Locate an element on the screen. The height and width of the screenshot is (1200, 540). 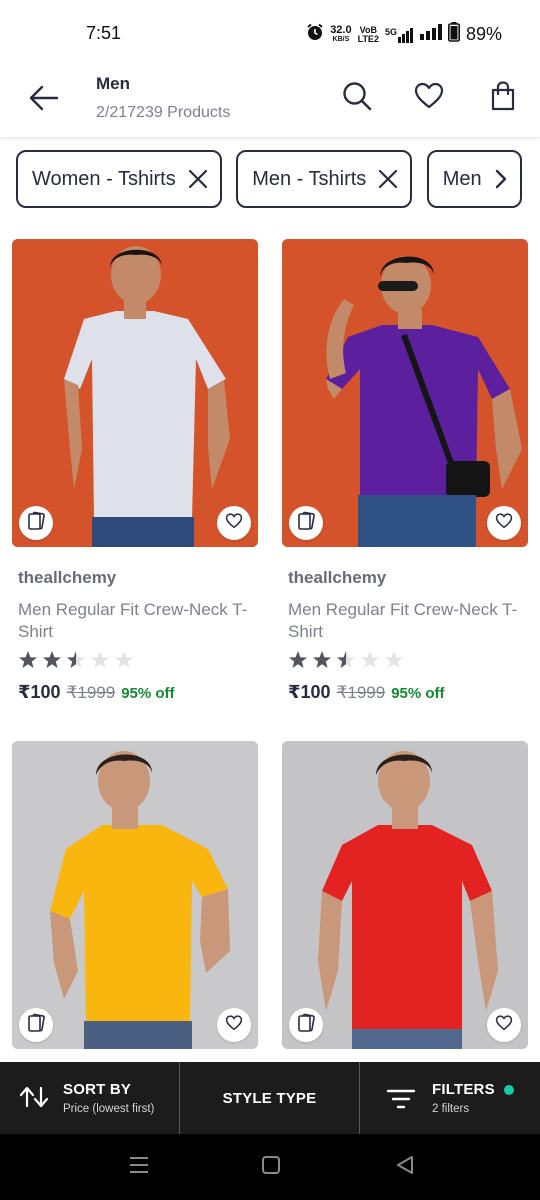
volte-indicator: VoB LTE2 is located at coordinates (368, 34).